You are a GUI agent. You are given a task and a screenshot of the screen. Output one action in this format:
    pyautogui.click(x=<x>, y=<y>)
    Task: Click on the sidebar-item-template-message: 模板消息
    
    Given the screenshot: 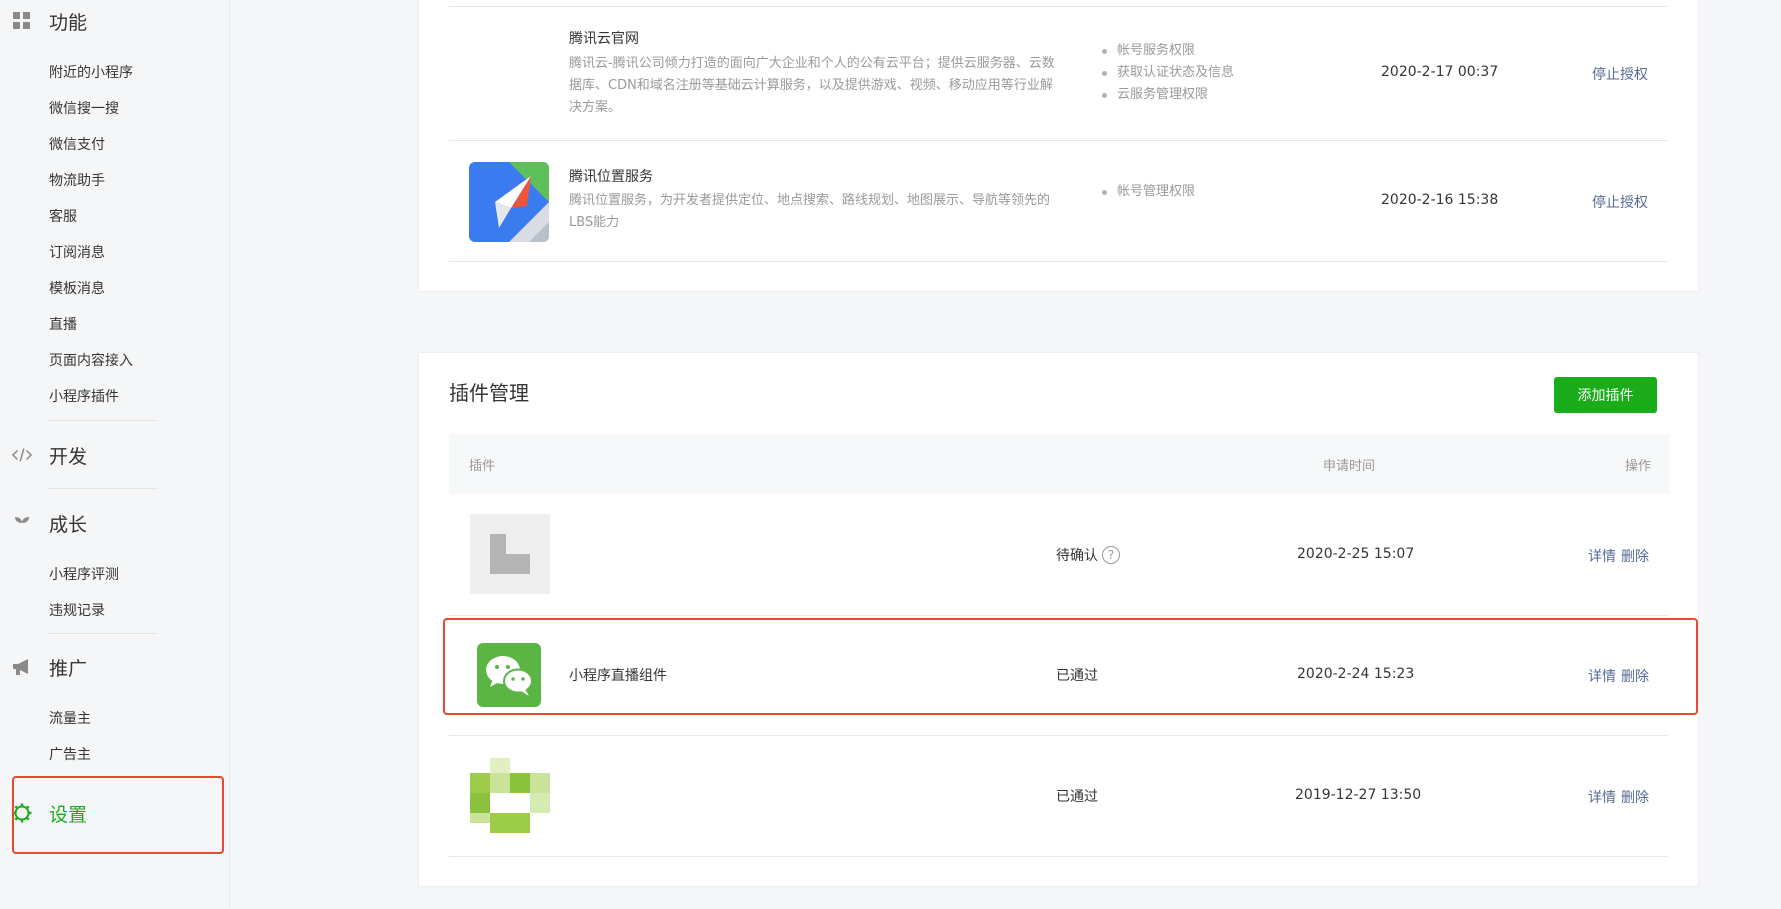 What is the action you would take?
    pyautogui.click(x=77, y=288)
    